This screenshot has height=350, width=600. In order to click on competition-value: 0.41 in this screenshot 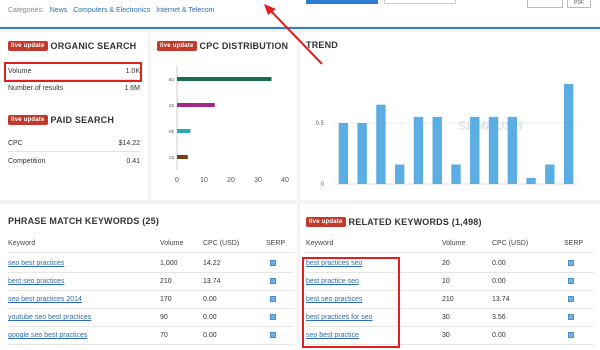, I will do `click(133, 161)`.